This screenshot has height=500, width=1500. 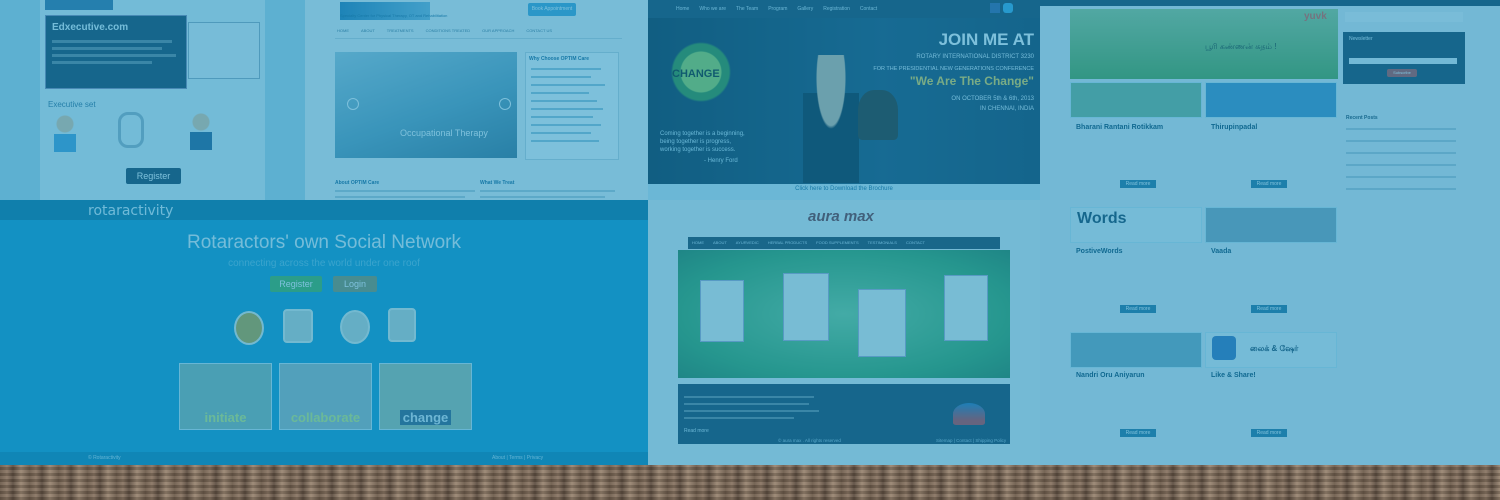 I want to click on edx-register-button: Register, so click(x=153, y=176).